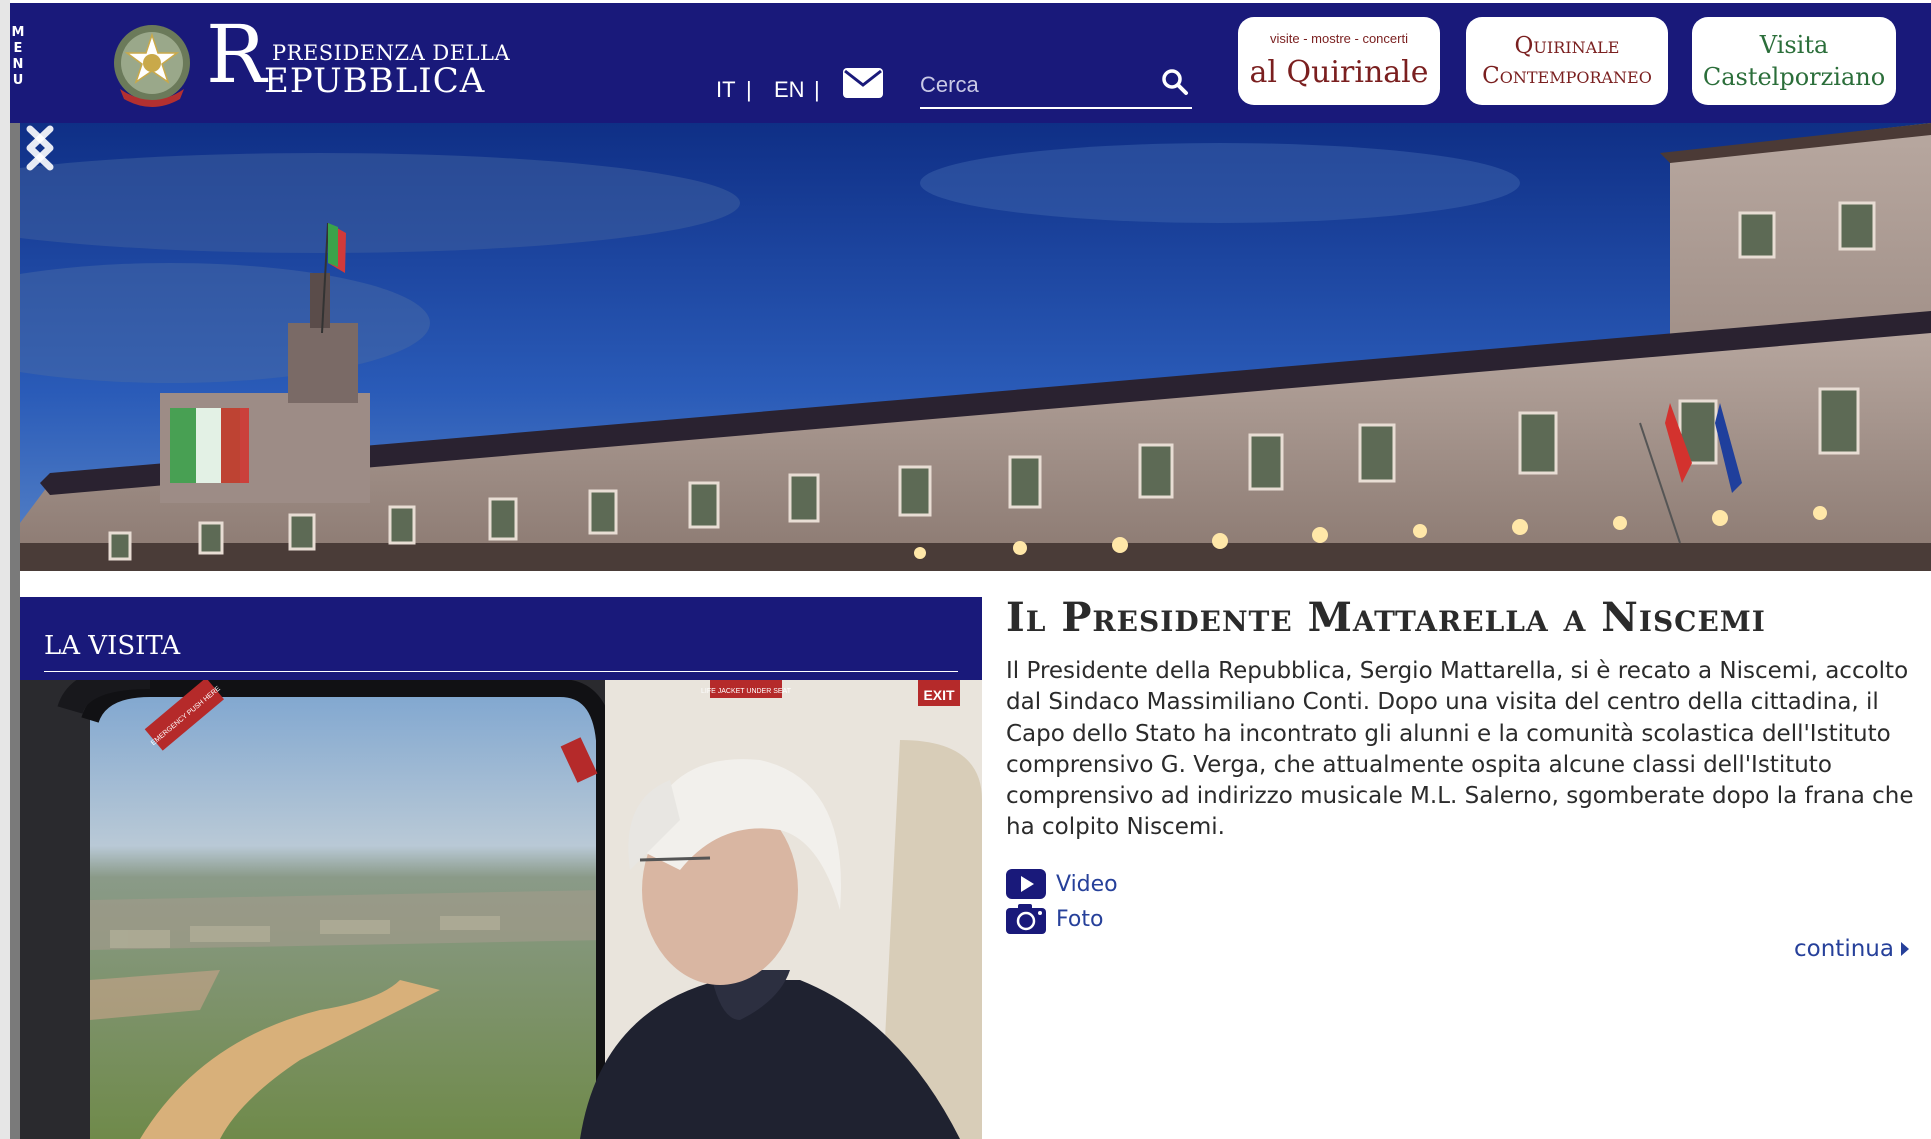 The image size is (1931, 1139). I want to click on promo-title-line-1: Quirinale, so click(1567, 46).